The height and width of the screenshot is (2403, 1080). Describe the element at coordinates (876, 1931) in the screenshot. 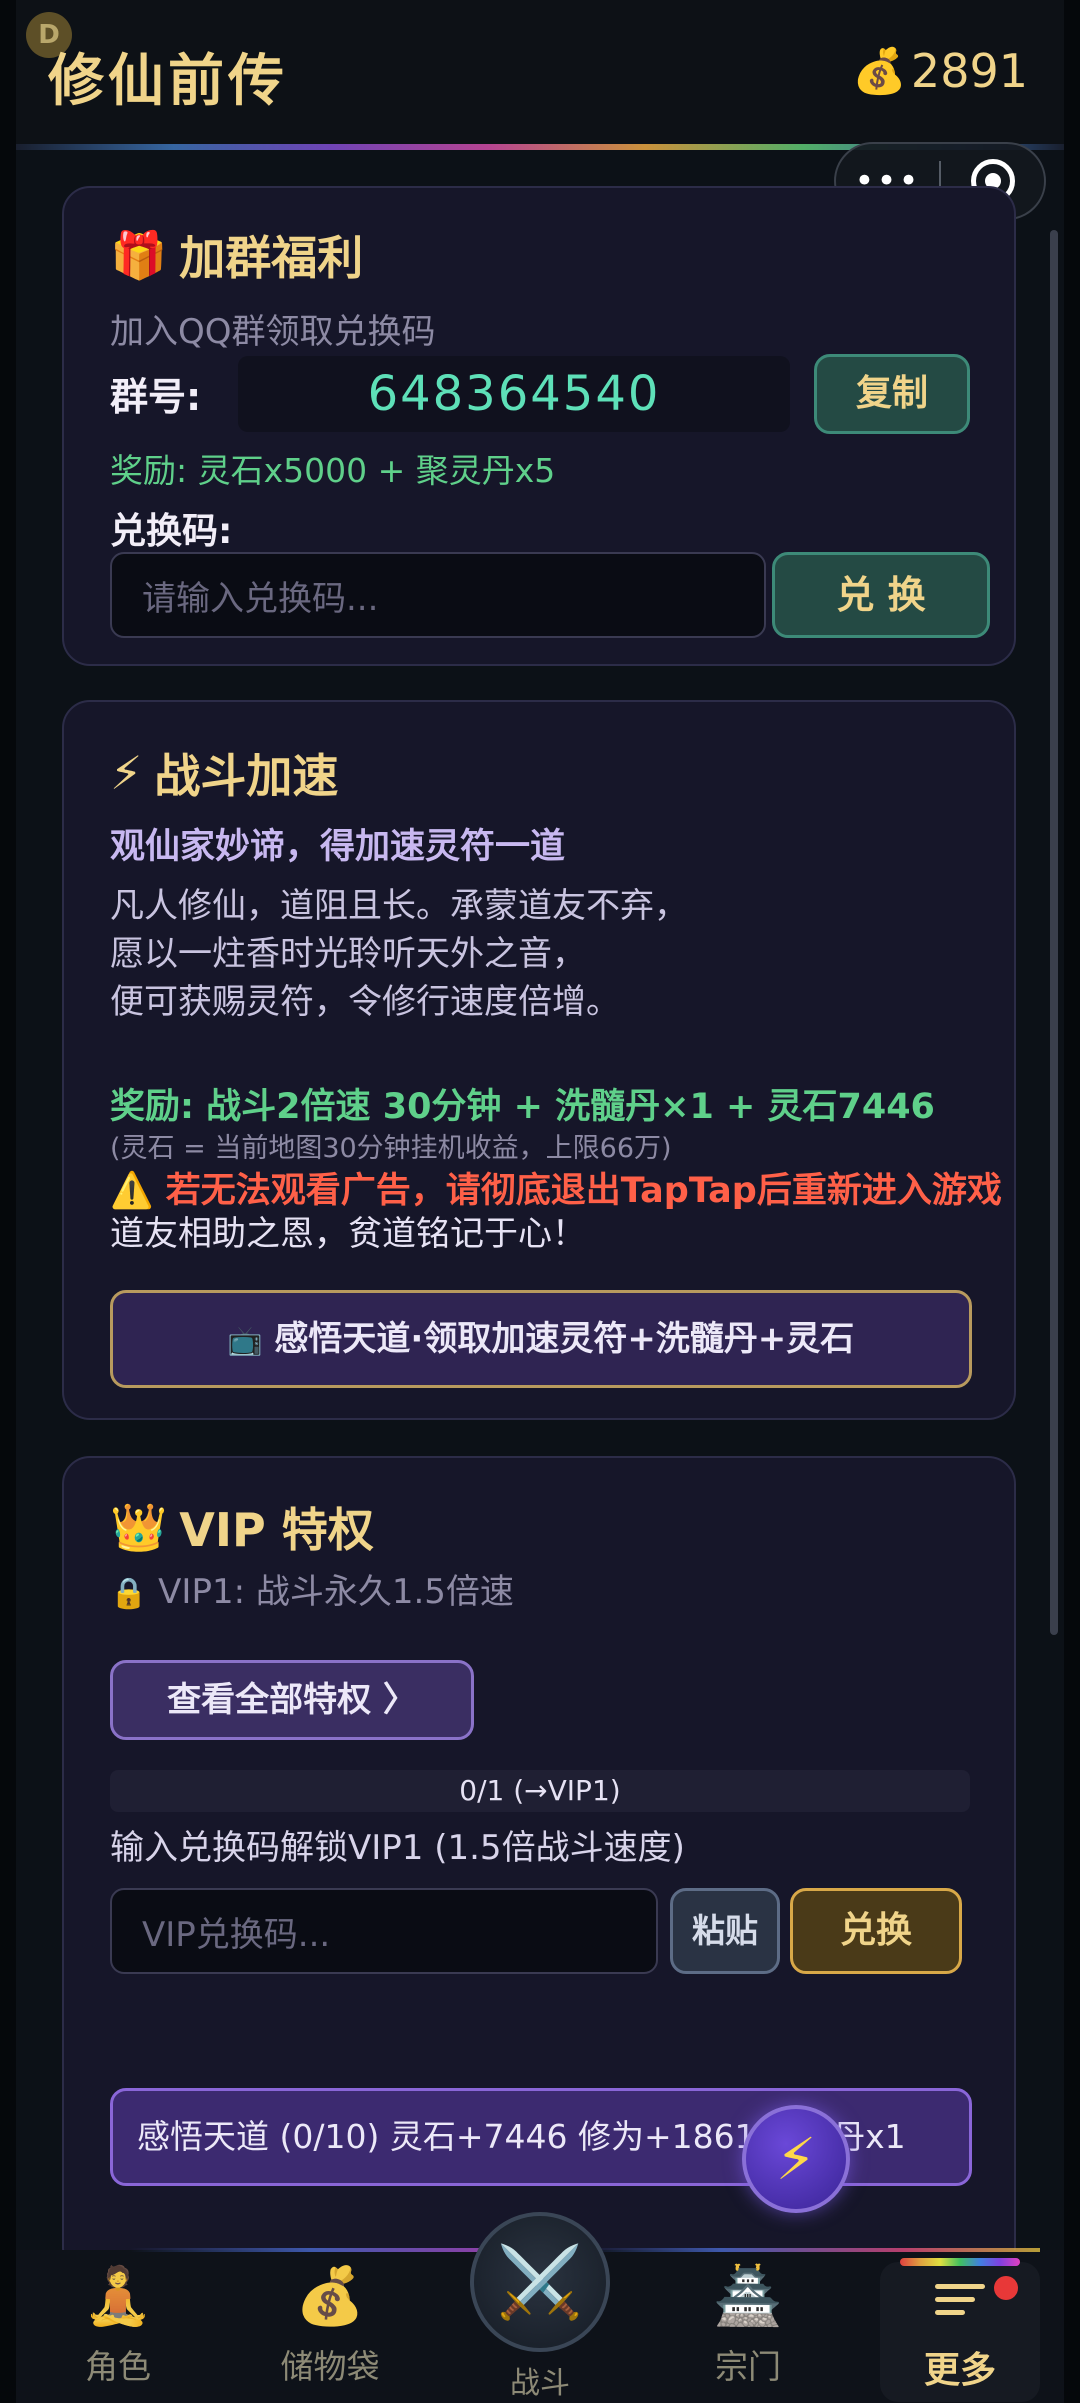

I see `vip-redeem-button: 兑换` at that location.